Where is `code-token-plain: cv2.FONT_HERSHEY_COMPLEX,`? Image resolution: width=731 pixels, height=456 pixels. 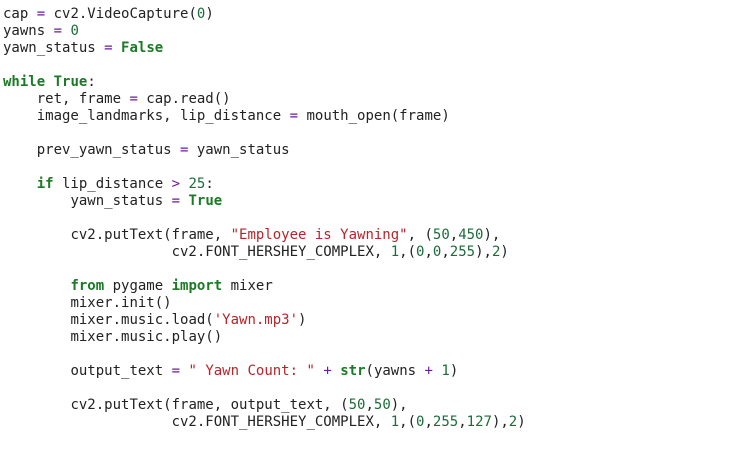
code-token-plain: cv2.FONT_HERSHEY_COMPLEX, is located at coordinates (281, 422).